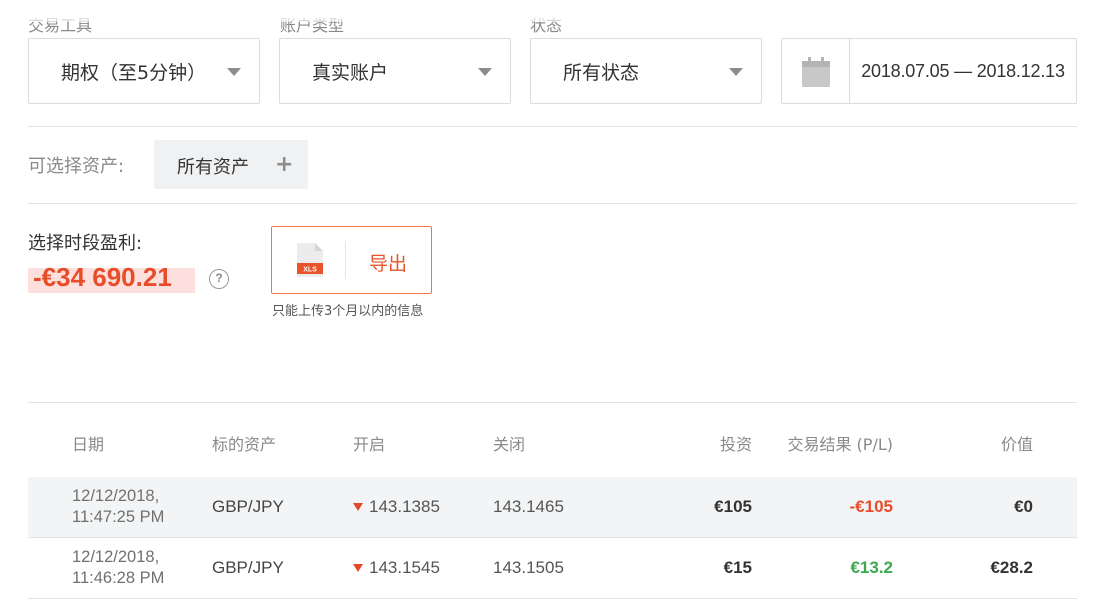 This screenshot has width=1119, height=600. Describe the element at coordinates (871, 506) in the screenshot. I see `result-cell: -€105` at that location.